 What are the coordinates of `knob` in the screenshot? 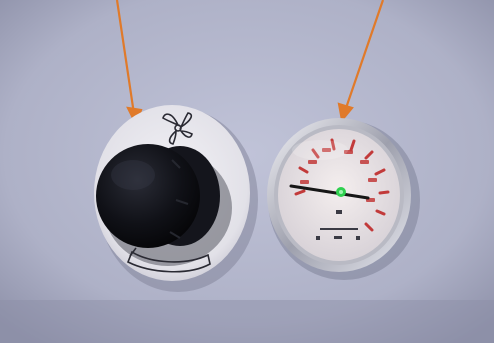 It's located at (148, 196).